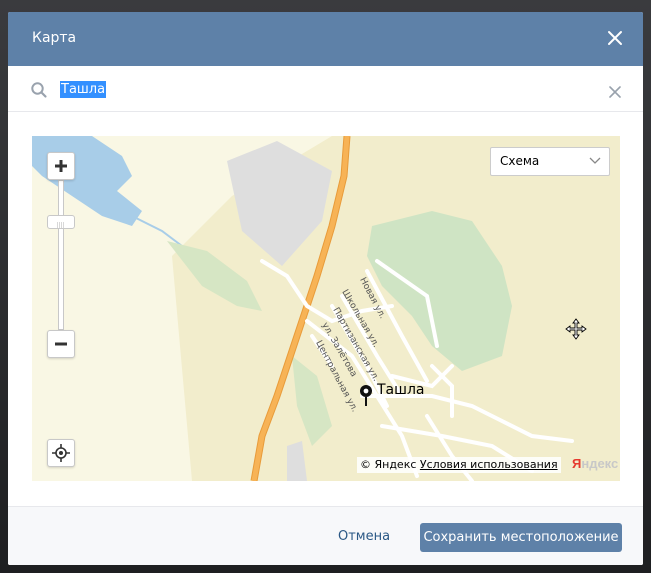 The image size is (651, 573). I want to click on minus-icon, so click(61, 344).